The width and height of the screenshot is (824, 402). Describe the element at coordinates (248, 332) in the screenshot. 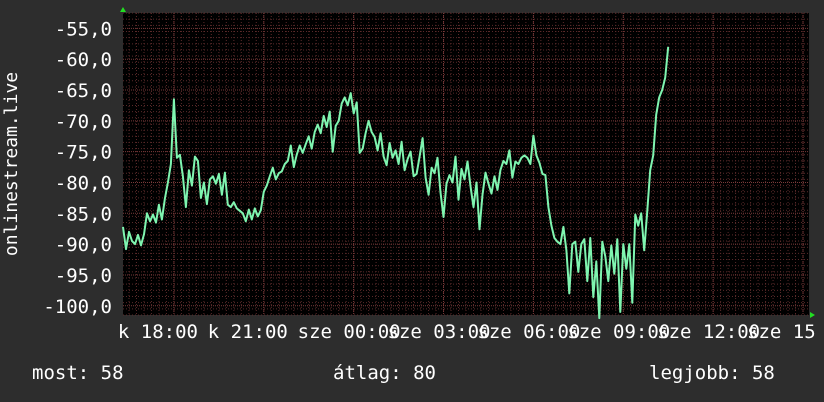

I see `x-tick-label: k 21:00` at that location.